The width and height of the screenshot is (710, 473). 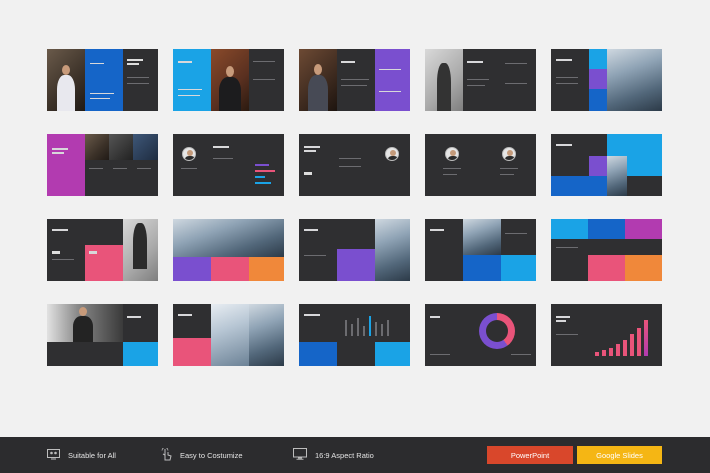 I want to click on powerpoint-button-label: PowerPoint, so click(x=530, y=455).